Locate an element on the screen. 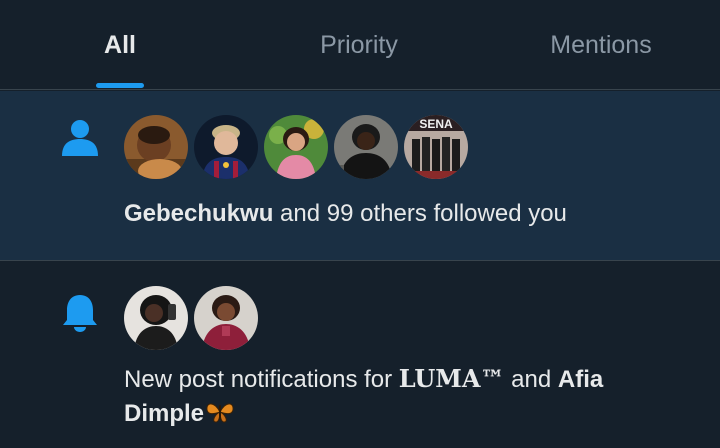 This screenshot has height=448, width=720. notification-prefix: New post notifications for is located at coordinates (261, 379).